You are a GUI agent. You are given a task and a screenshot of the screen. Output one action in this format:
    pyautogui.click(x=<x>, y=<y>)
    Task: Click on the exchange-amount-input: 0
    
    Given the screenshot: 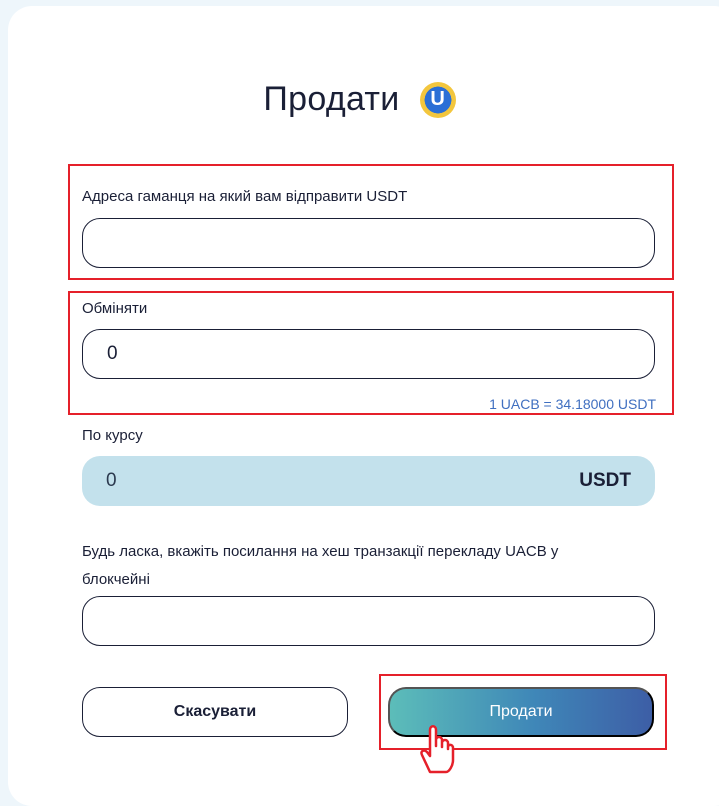 What is the action you would take?
    pyautogui.click(x=368, y=354)
    